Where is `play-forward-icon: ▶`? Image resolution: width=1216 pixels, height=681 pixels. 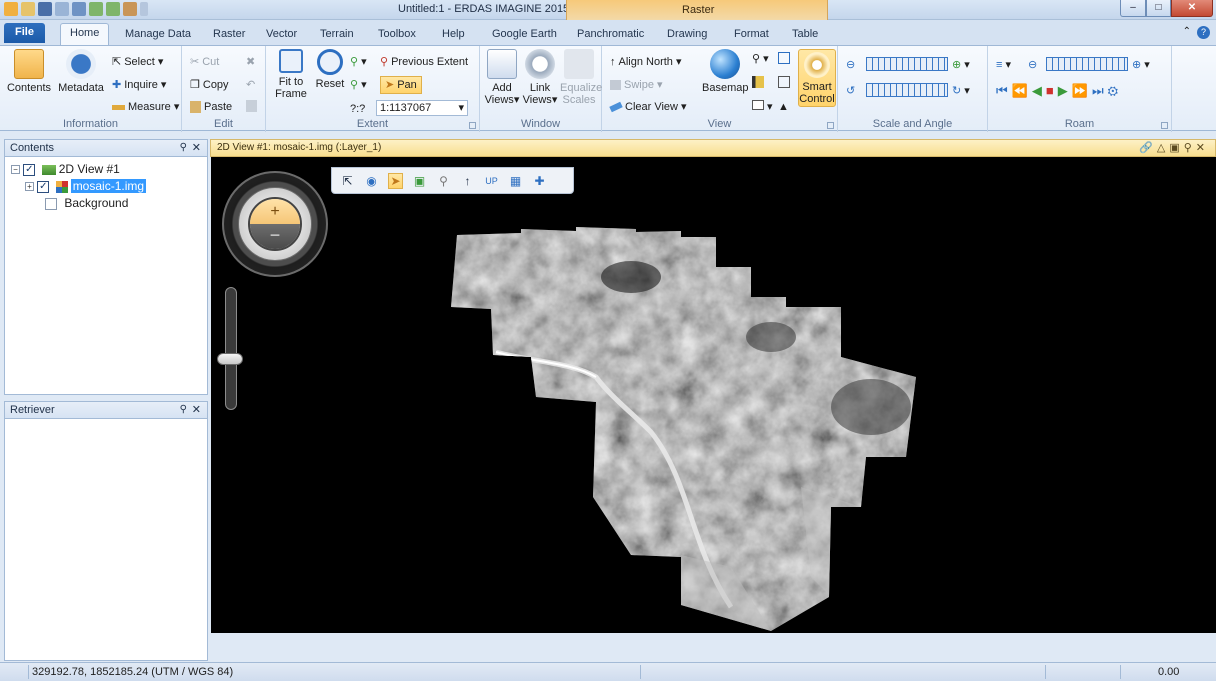 play-forward-icon: ▶ is located at coordinates (1065, 90).